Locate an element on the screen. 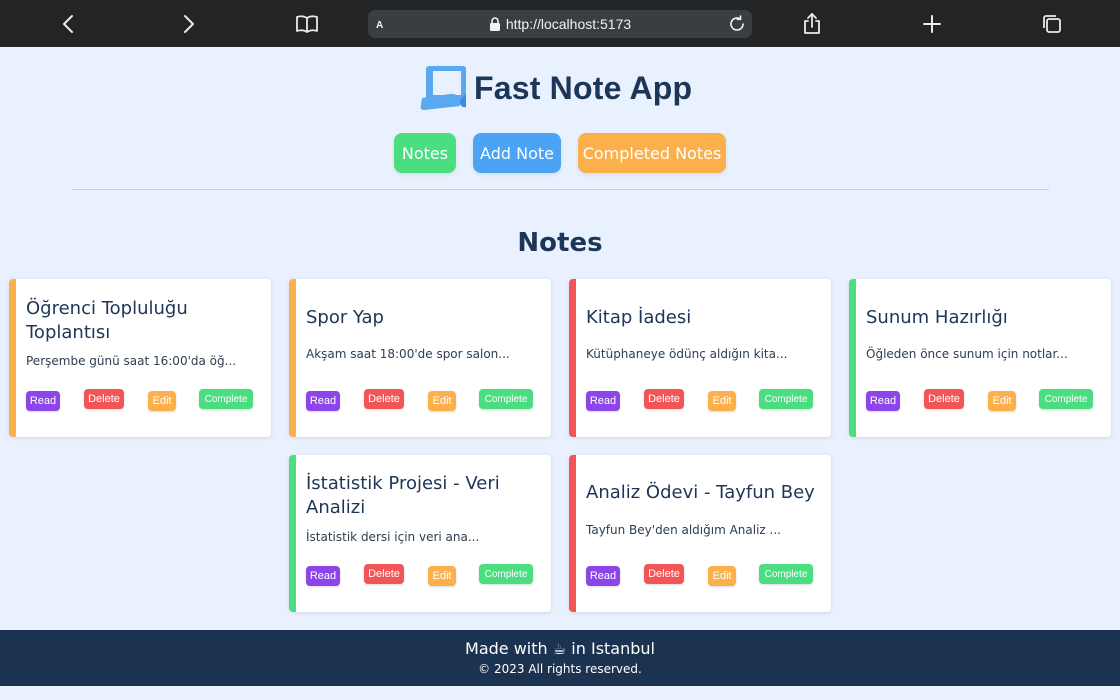 This screenshot has width=1120, height=700. lock-icon is located at coordinates (494, 24).